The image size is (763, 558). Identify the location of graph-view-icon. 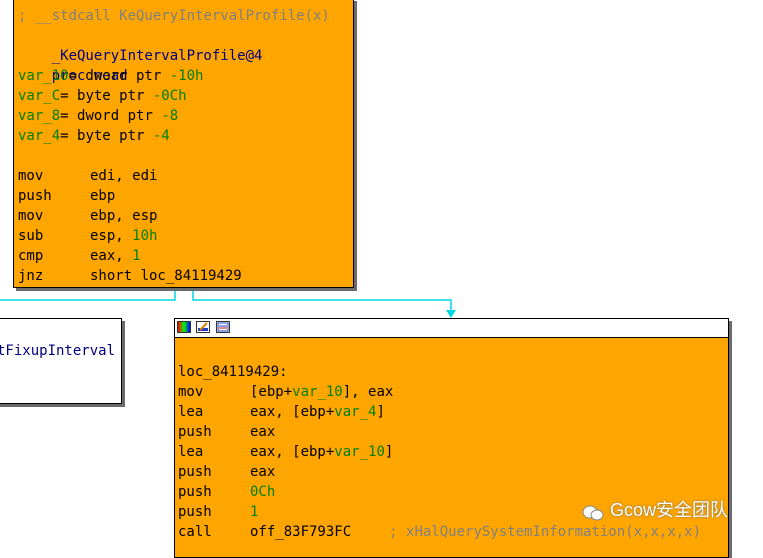
(223, 327).